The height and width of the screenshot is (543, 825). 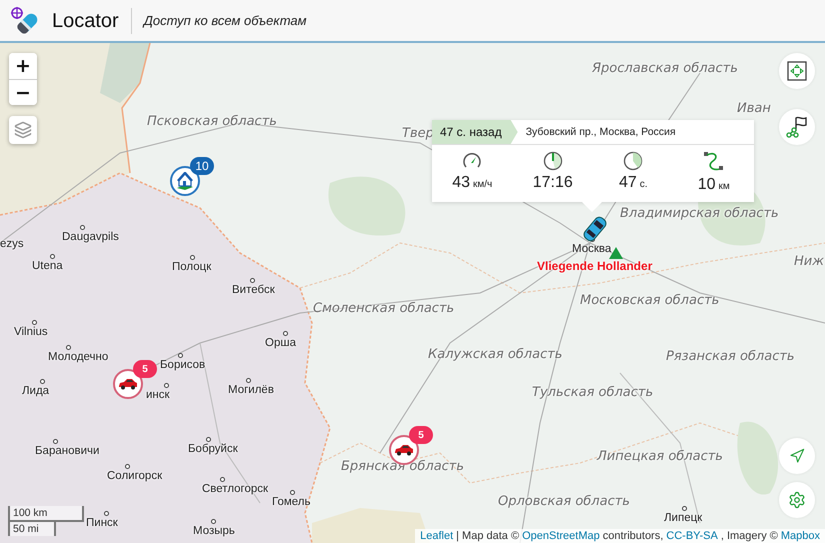 I want to click on stat-value: 10 км, so click(x=714, y=185).